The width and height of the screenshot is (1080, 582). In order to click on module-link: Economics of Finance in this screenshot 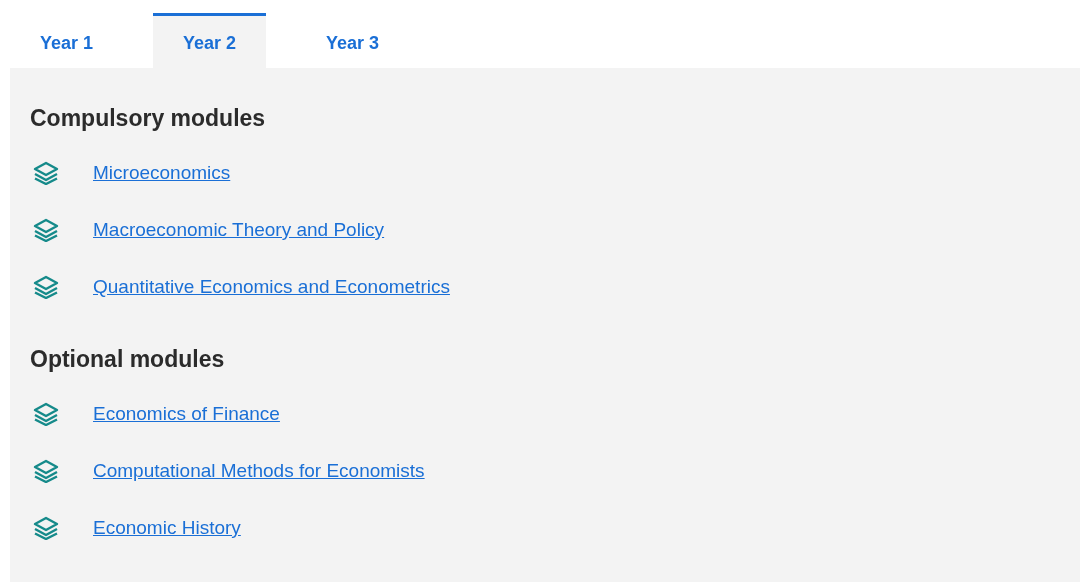, I will do `click(186, 414)`.